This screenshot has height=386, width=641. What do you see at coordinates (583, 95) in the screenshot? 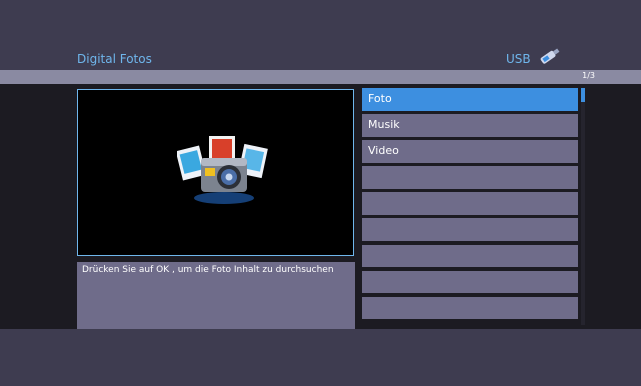
I see `scrollbar-thumb` at bounding box center [583, 95].